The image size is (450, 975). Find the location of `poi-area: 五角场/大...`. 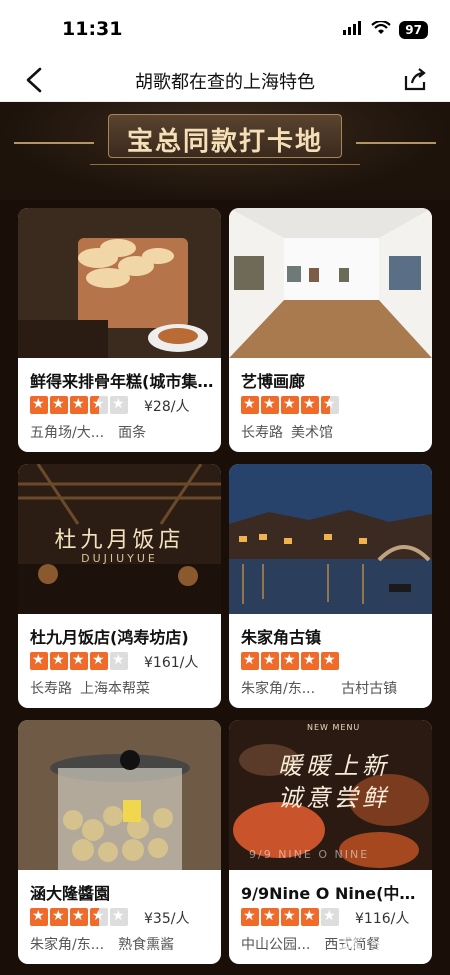

poi-area: 五角场/大... is located at coordinates (67, 433).